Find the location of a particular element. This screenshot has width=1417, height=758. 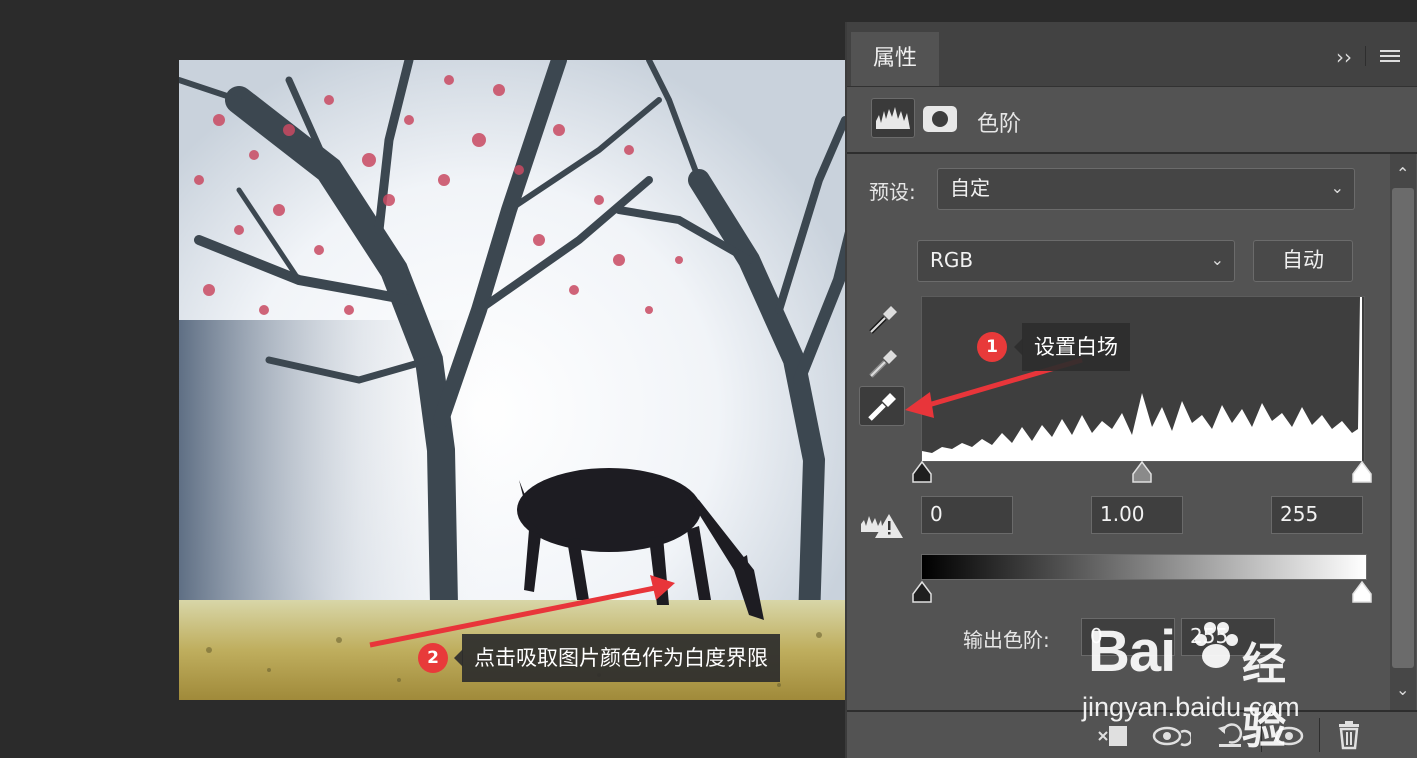

watermark-url: jingyan.baidu.com is located at coordinates (1191, 707).